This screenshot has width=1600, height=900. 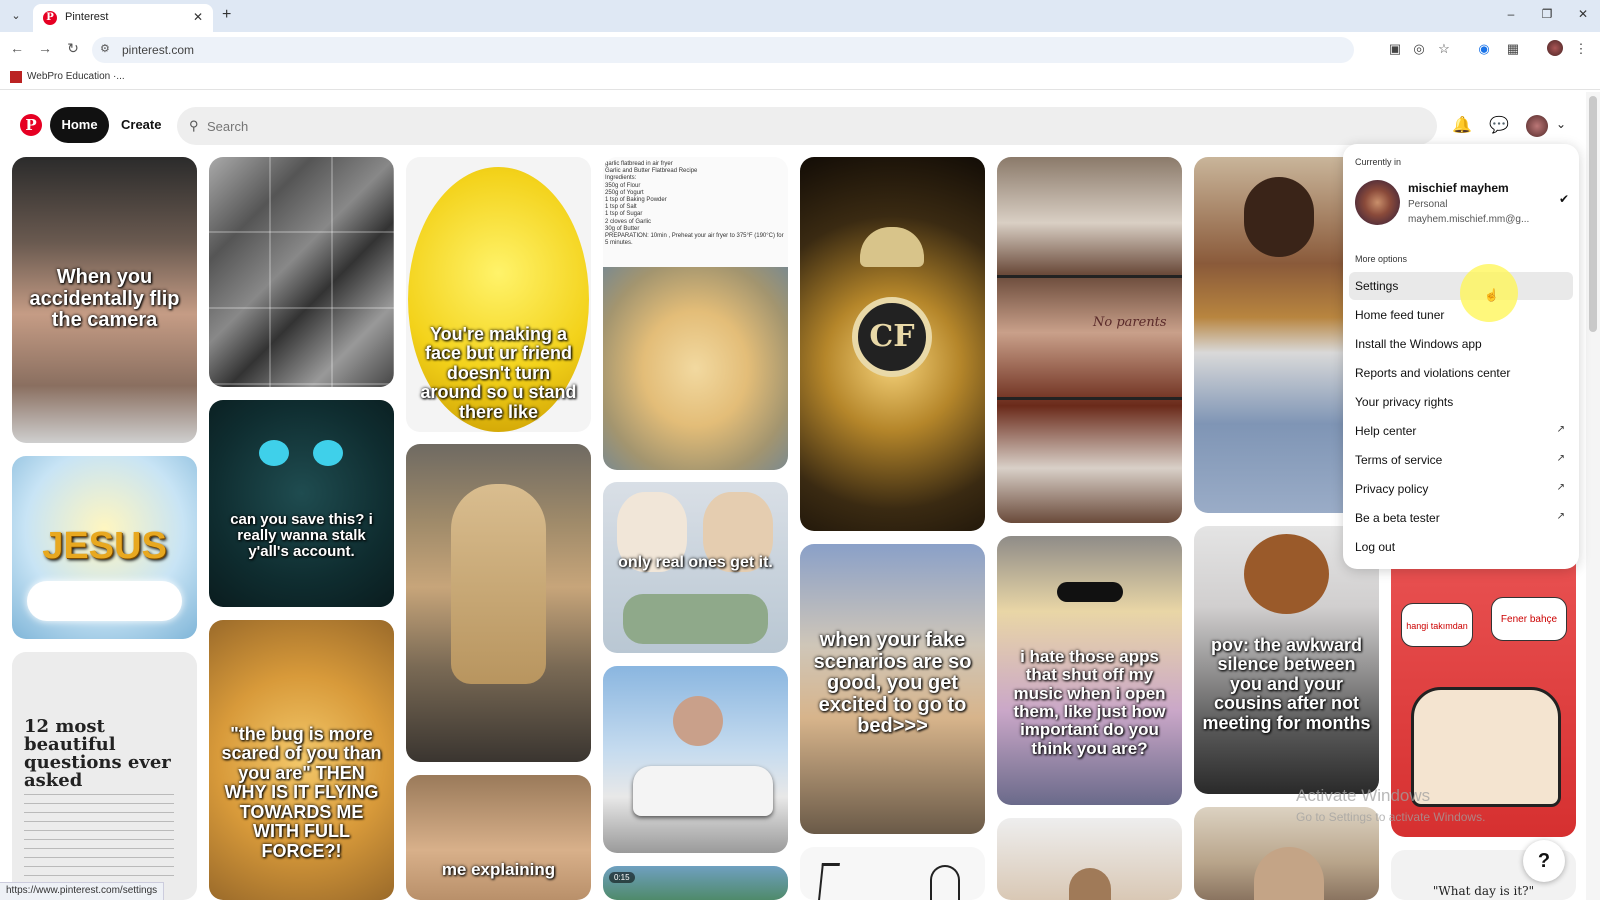 What do you see at coordinates (1461, 518) in the screenshot?
I see `menu-item-beta-tester: Be a beta tester ↗` at bounding box center [1461, 518].